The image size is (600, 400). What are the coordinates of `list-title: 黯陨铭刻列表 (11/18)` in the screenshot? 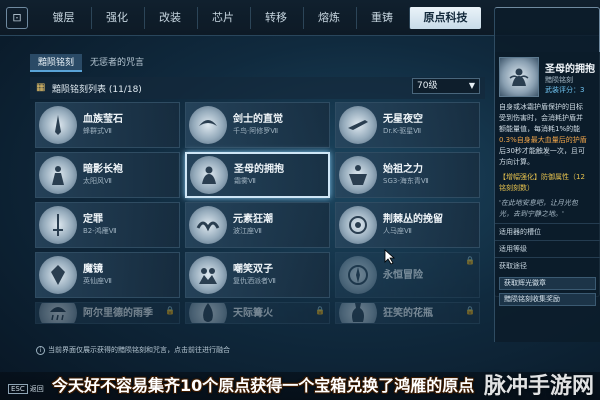 It's located at (97, 89).